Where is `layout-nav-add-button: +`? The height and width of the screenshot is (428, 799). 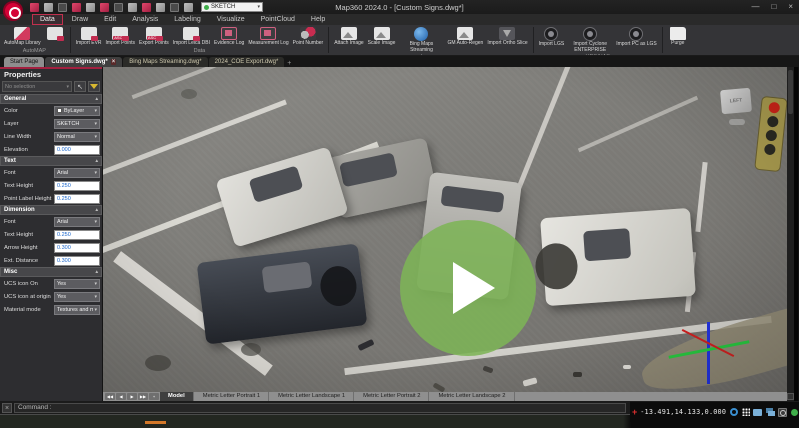
layout-nav-add-button: + is located at coordinates (154, 396).